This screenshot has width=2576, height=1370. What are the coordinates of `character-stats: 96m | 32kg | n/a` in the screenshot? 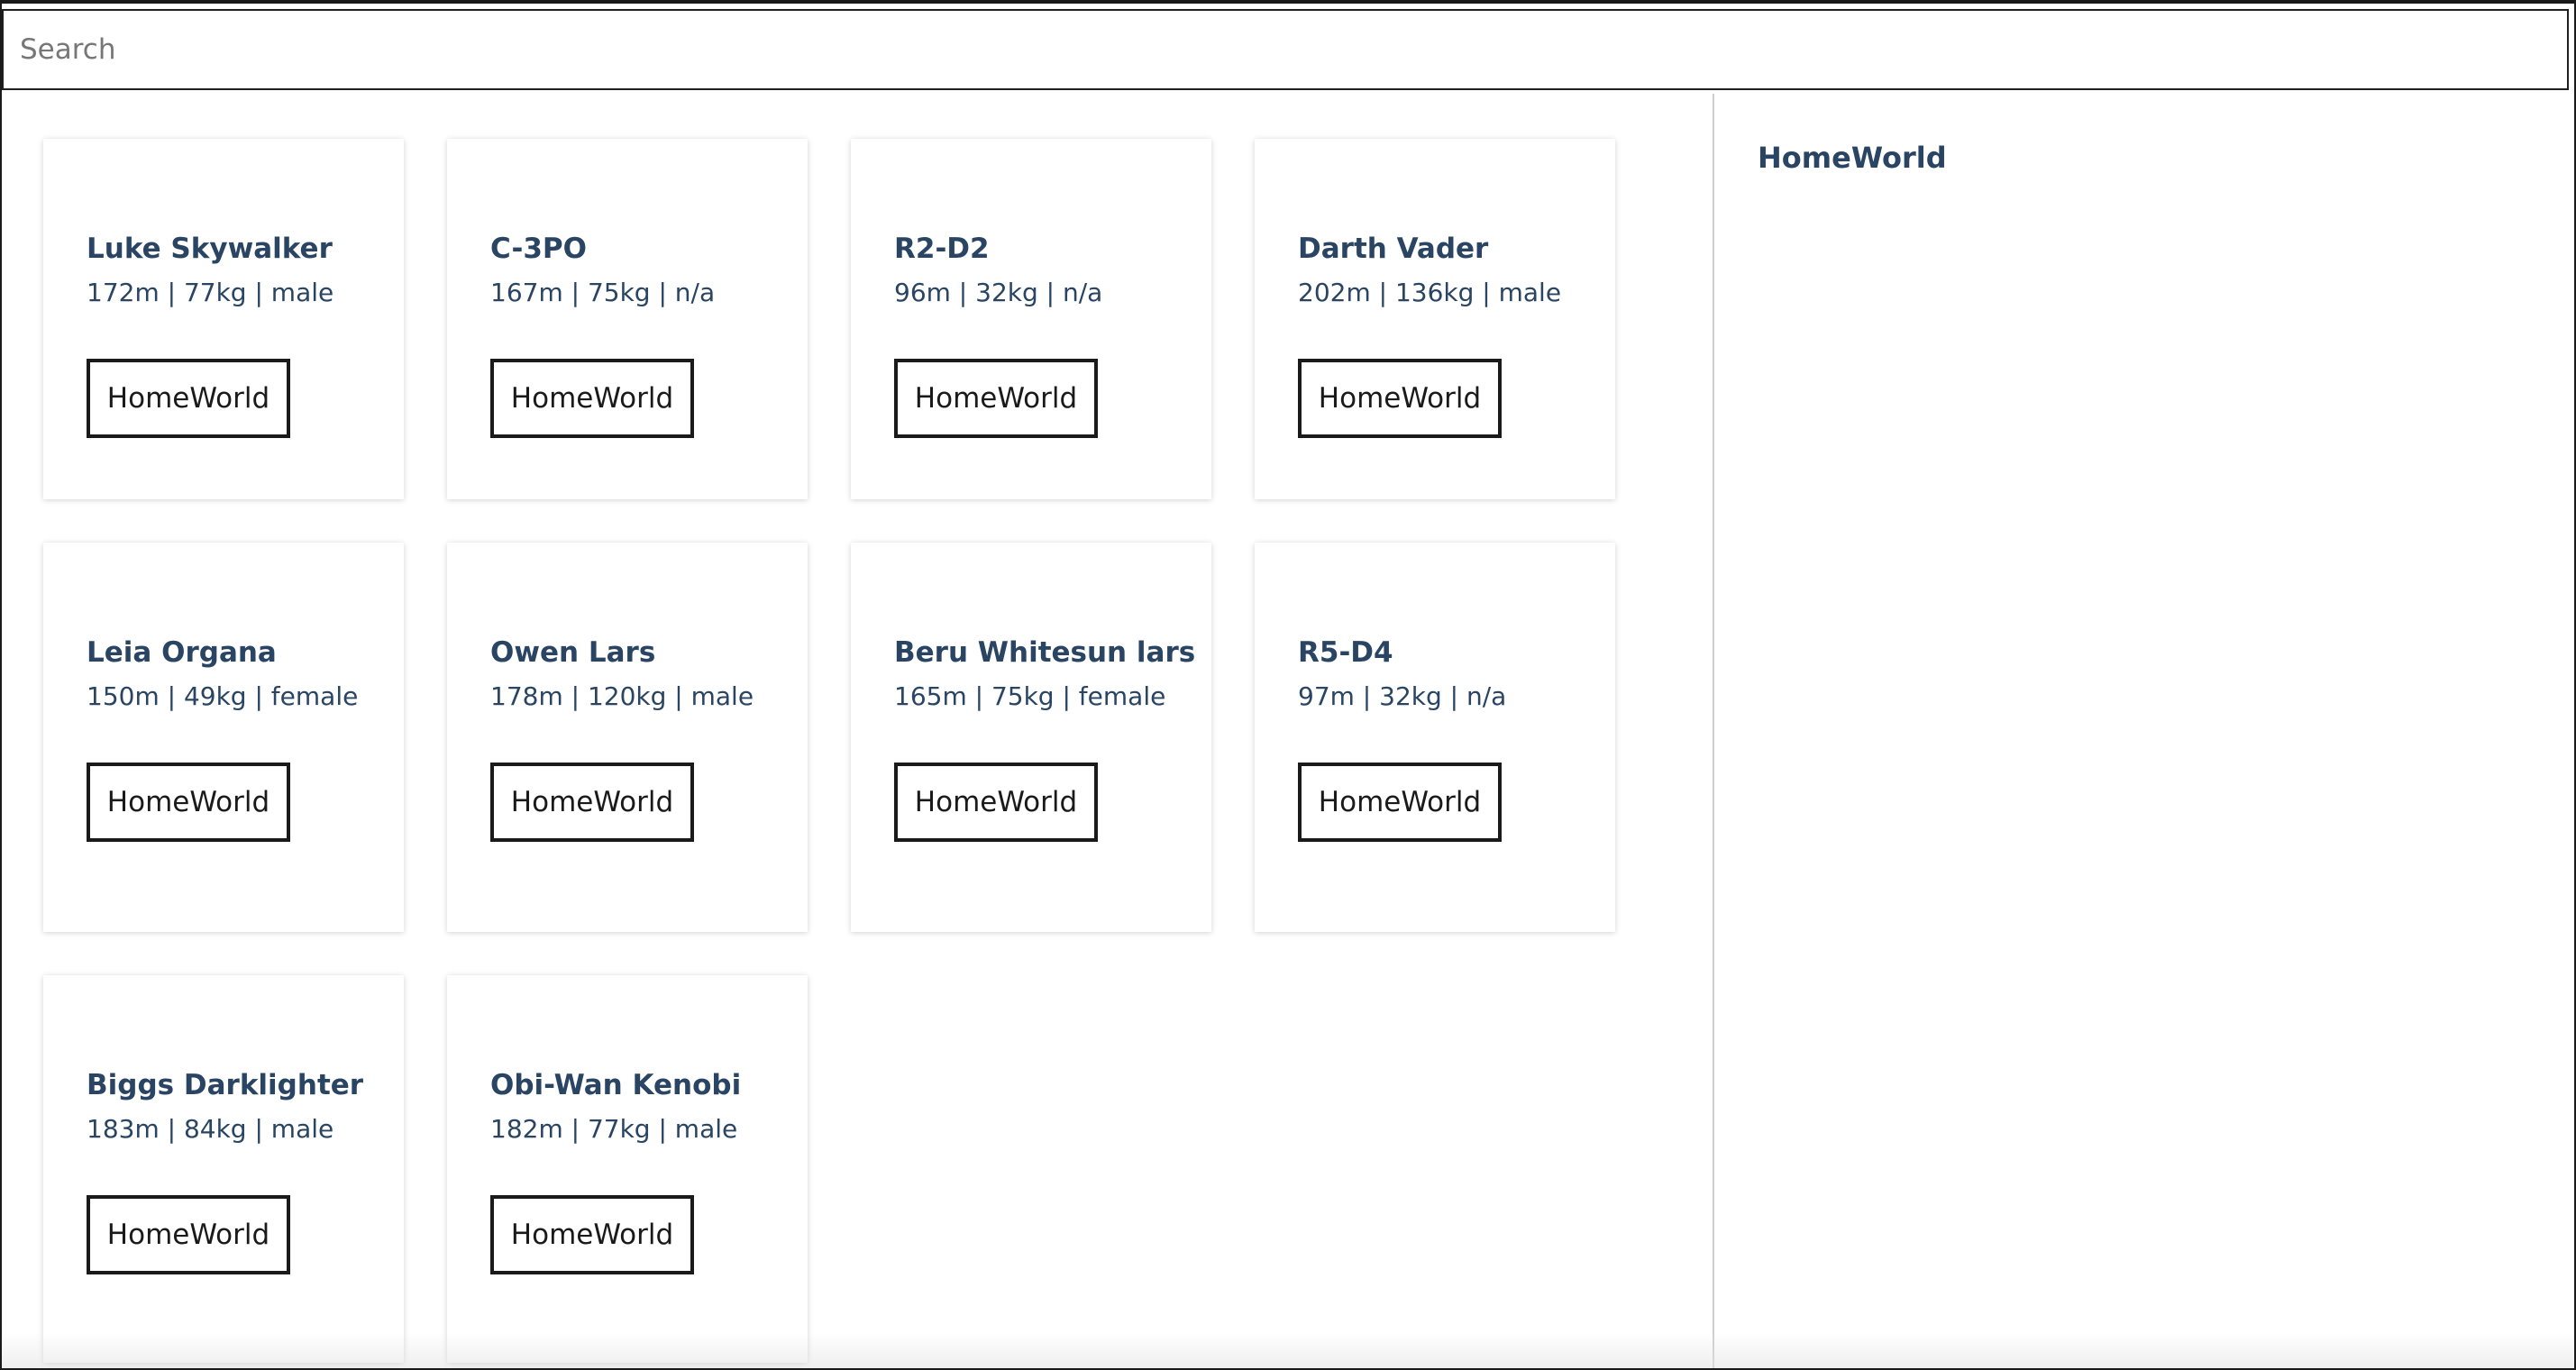 It's located at (999, 292).